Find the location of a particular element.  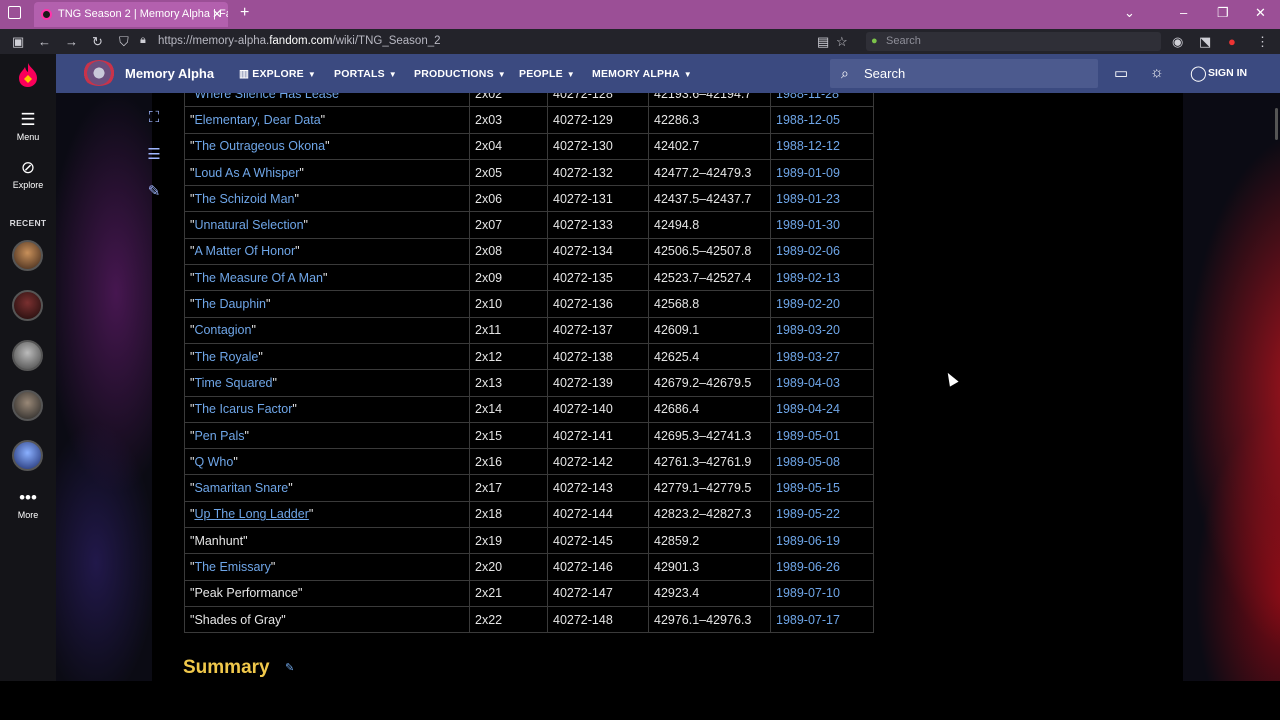

scrollbar-thumb is located at coordinates (1276, 124).